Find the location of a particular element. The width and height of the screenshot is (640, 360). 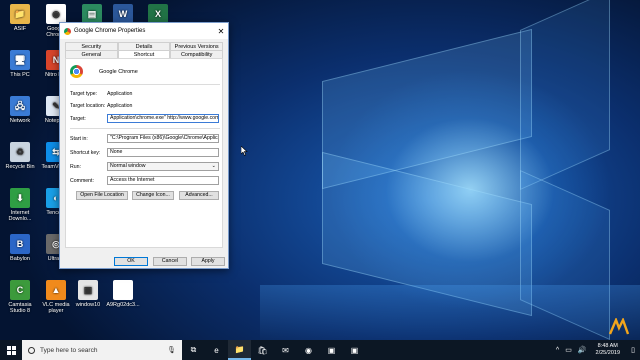

comment-row: Comment: Access the Internet is located at coordinates (145, 180).